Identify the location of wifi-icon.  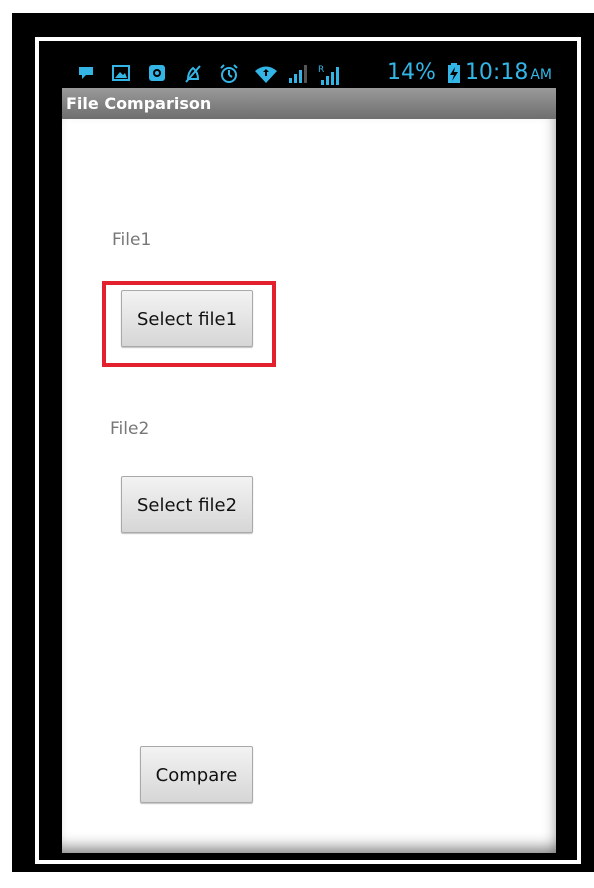
(266, 74).